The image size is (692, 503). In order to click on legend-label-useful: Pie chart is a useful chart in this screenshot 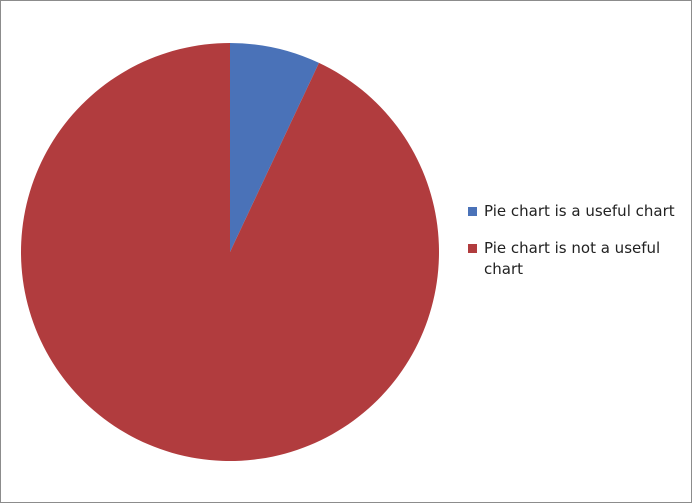, I will do `click(579, 211)`.